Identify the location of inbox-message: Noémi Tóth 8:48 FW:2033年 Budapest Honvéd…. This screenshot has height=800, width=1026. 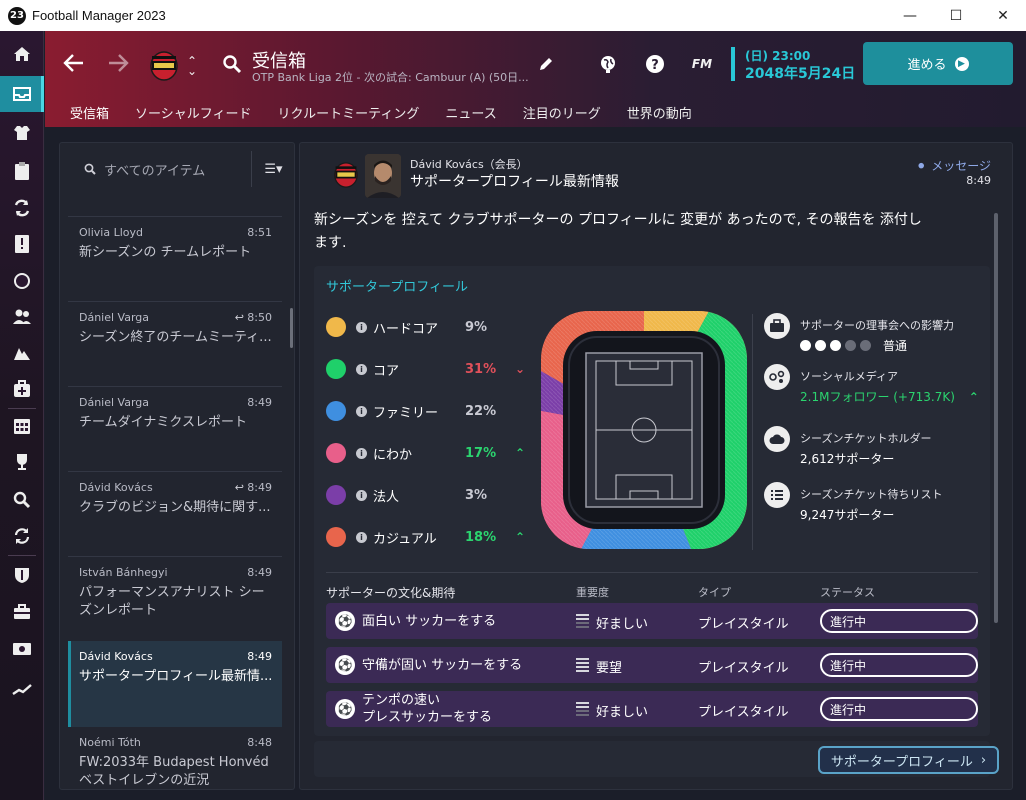
(175, 758).